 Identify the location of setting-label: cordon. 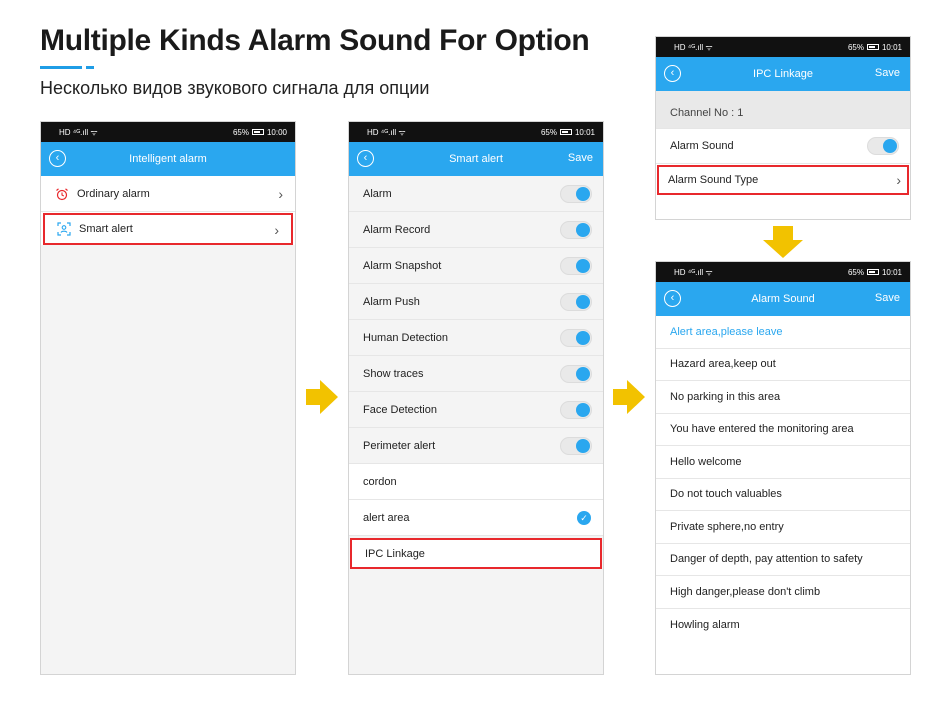
(380, 481).